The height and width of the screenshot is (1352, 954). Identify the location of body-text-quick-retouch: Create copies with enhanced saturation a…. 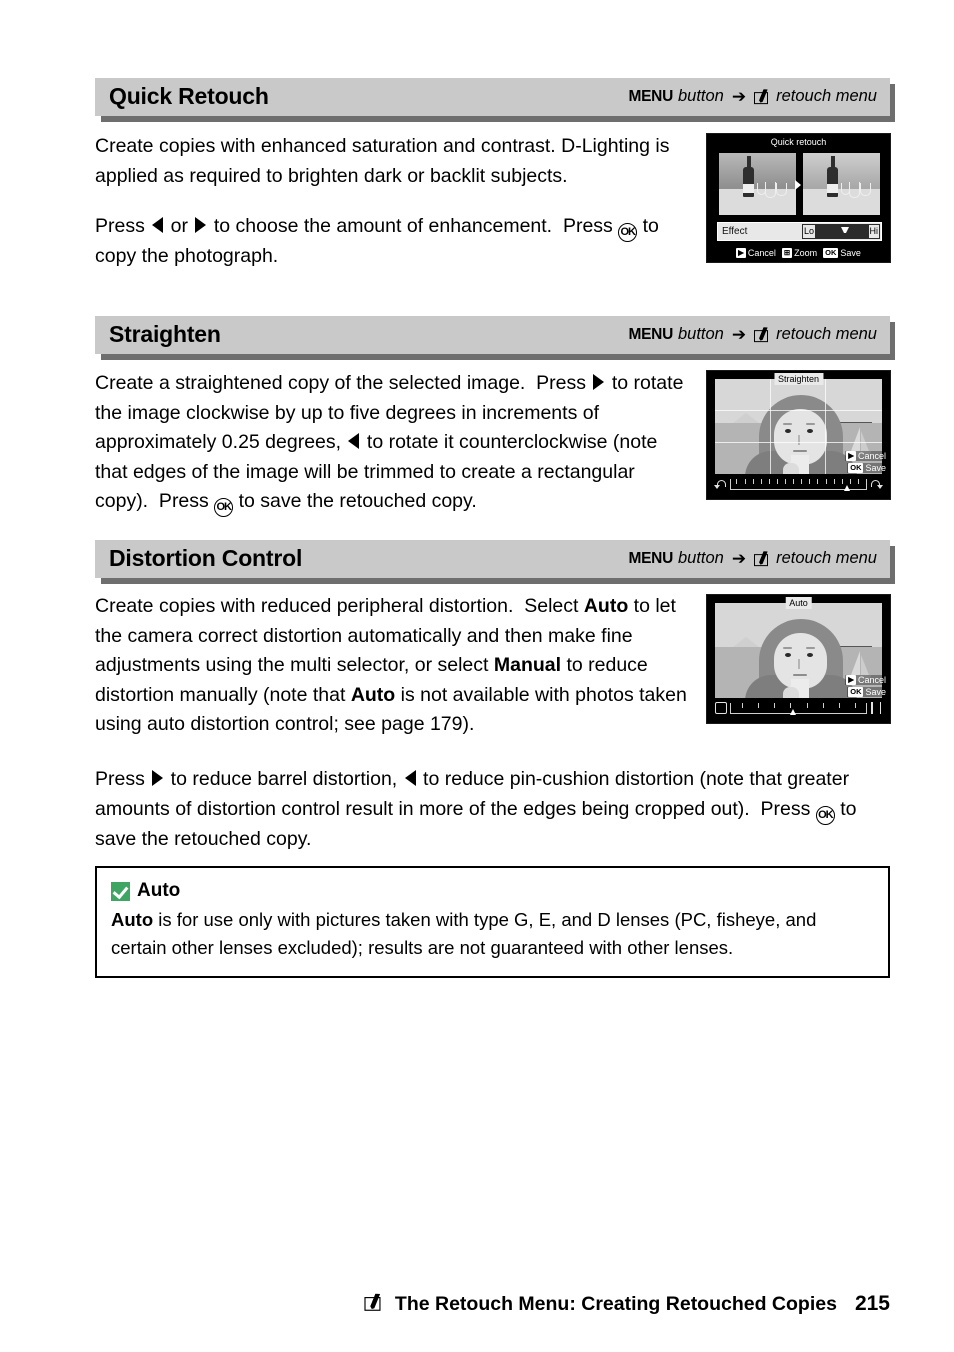
(395, 202).